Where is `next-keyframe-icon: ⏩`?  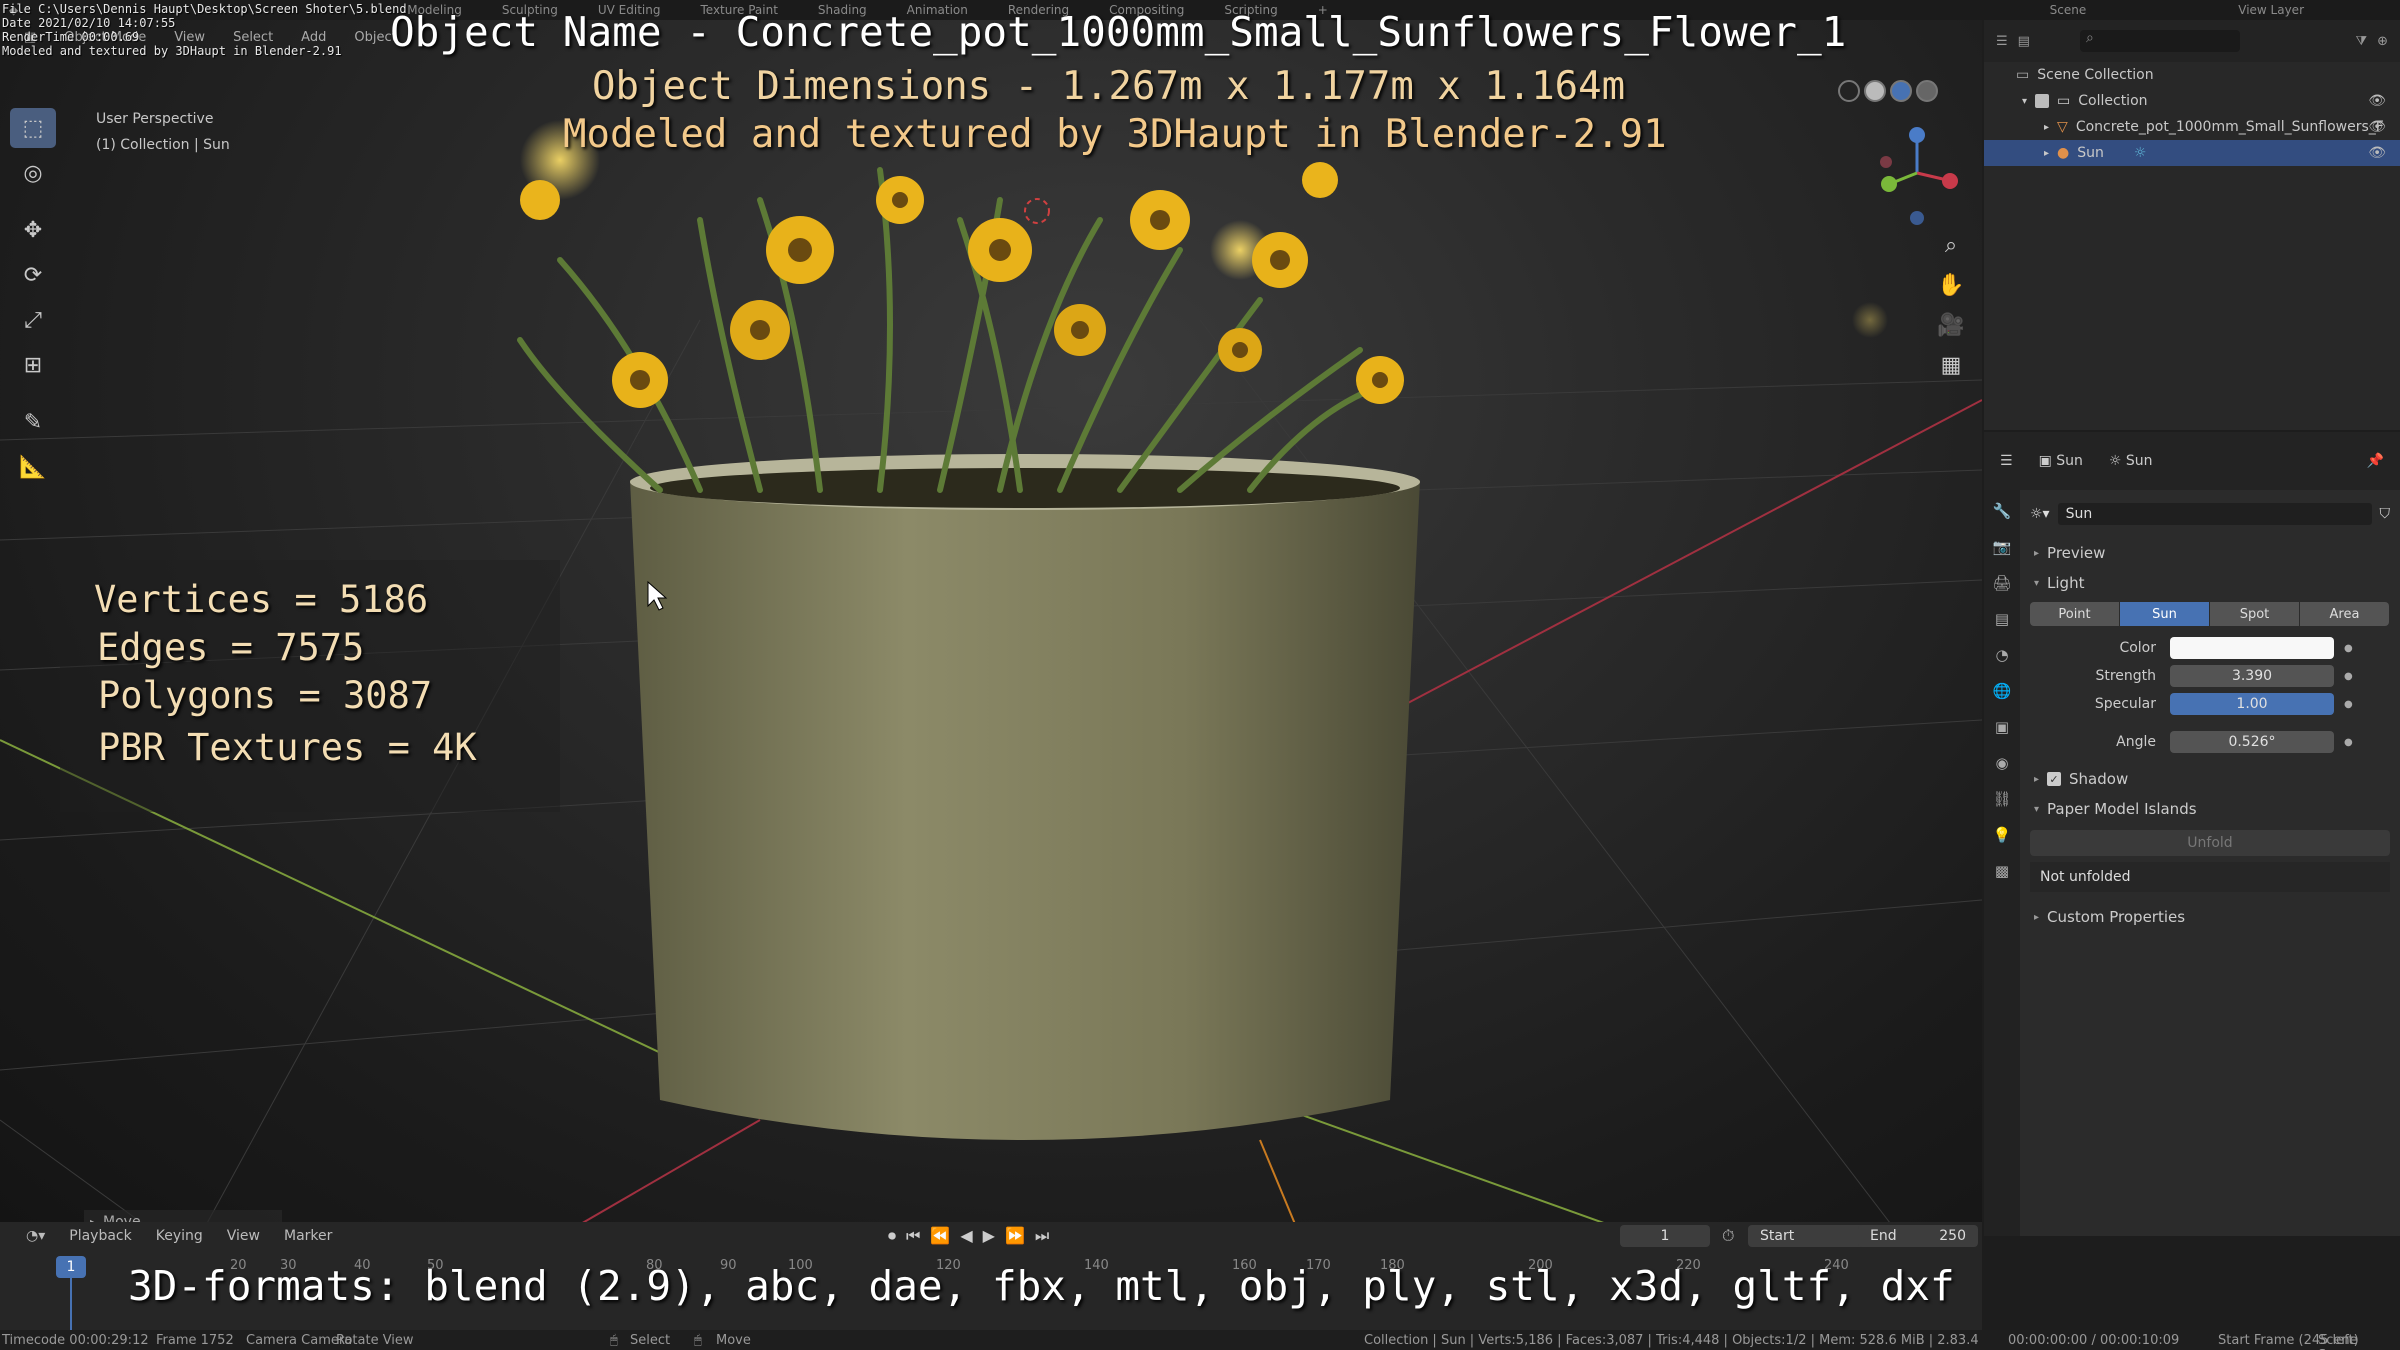 next-keyframe-icon: ⏩ is located at coordinates (1015, 1236).